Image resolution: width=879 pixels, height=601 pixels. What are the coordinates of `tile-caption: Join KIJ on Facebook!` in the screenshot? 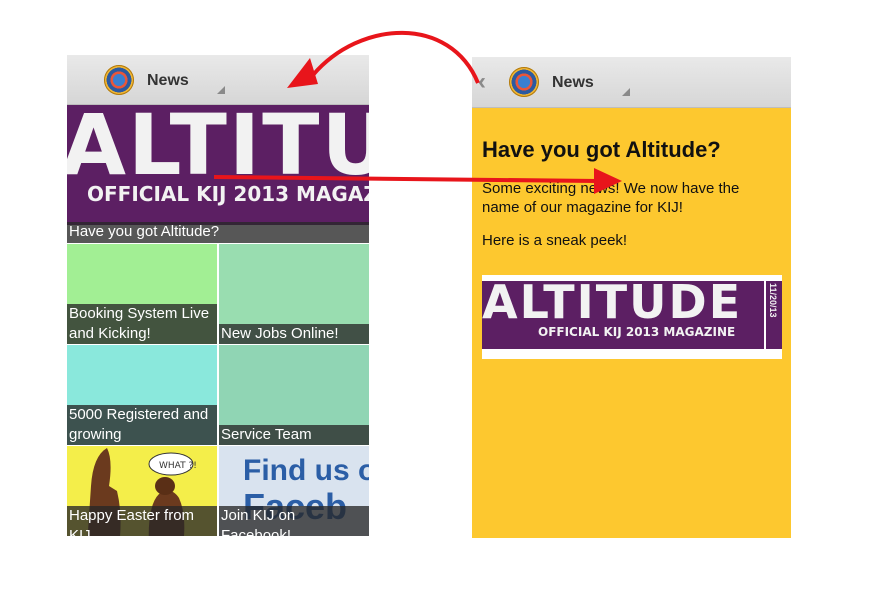 It's located at (294, 521).